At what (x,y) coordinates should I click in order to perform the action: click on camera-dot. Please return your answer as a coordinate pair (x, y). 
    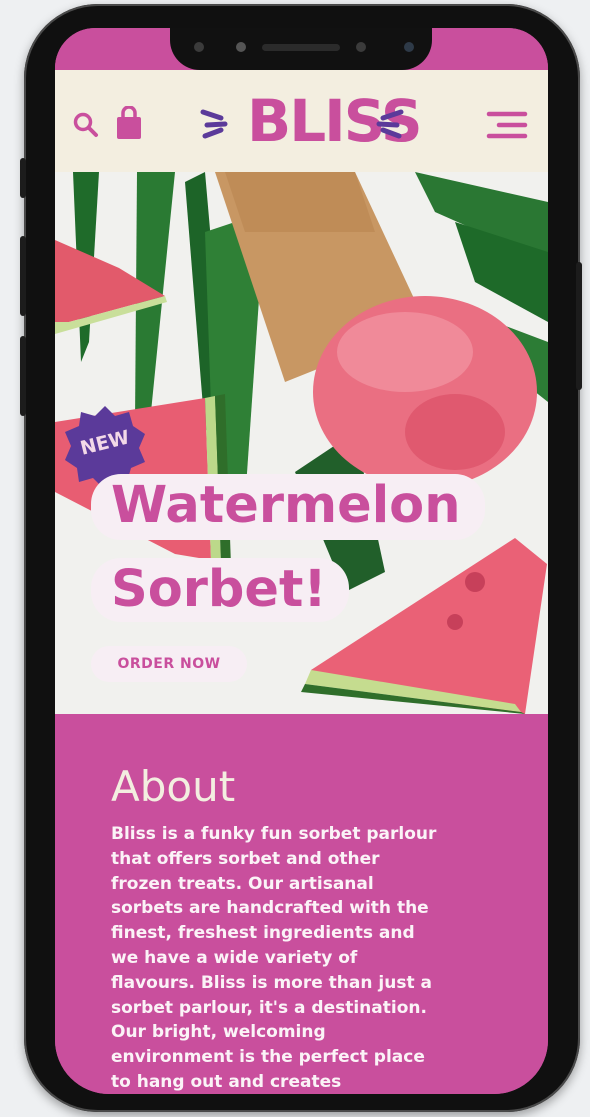
    Looking at the image, I should click on (241, 47).